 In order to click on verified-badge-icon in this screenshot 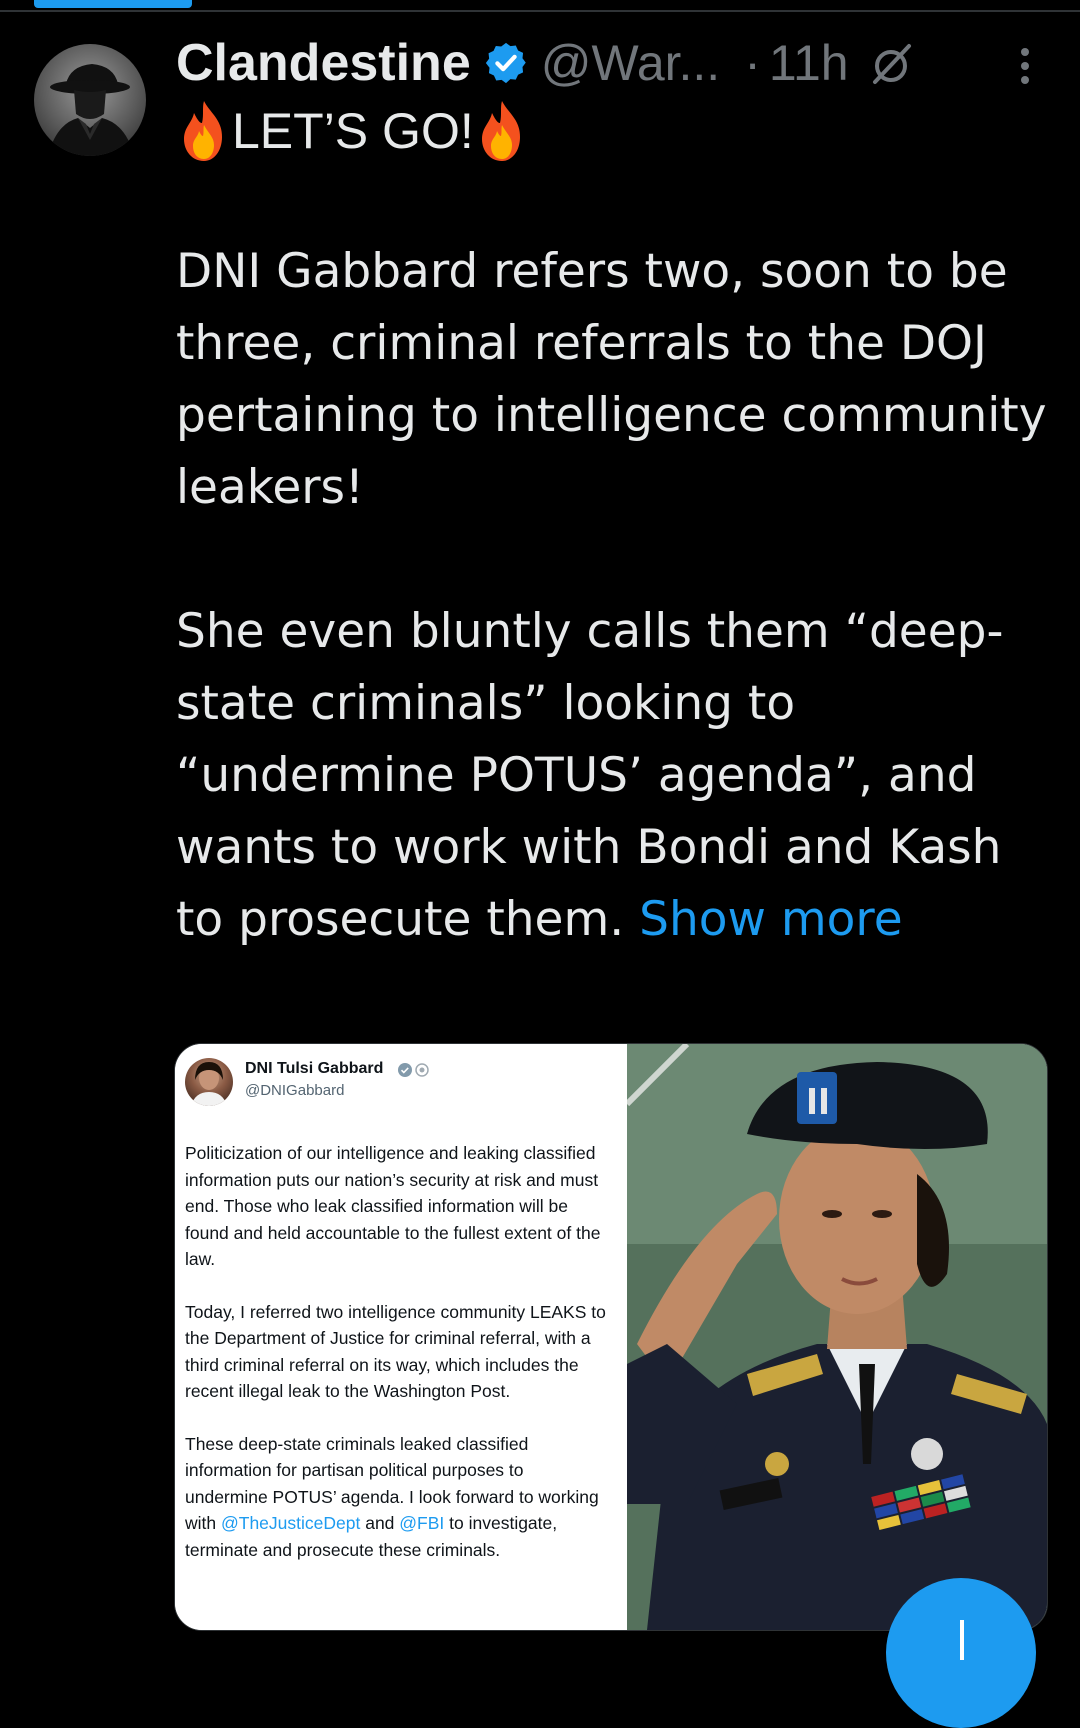, I will do `click(506, 63)`.